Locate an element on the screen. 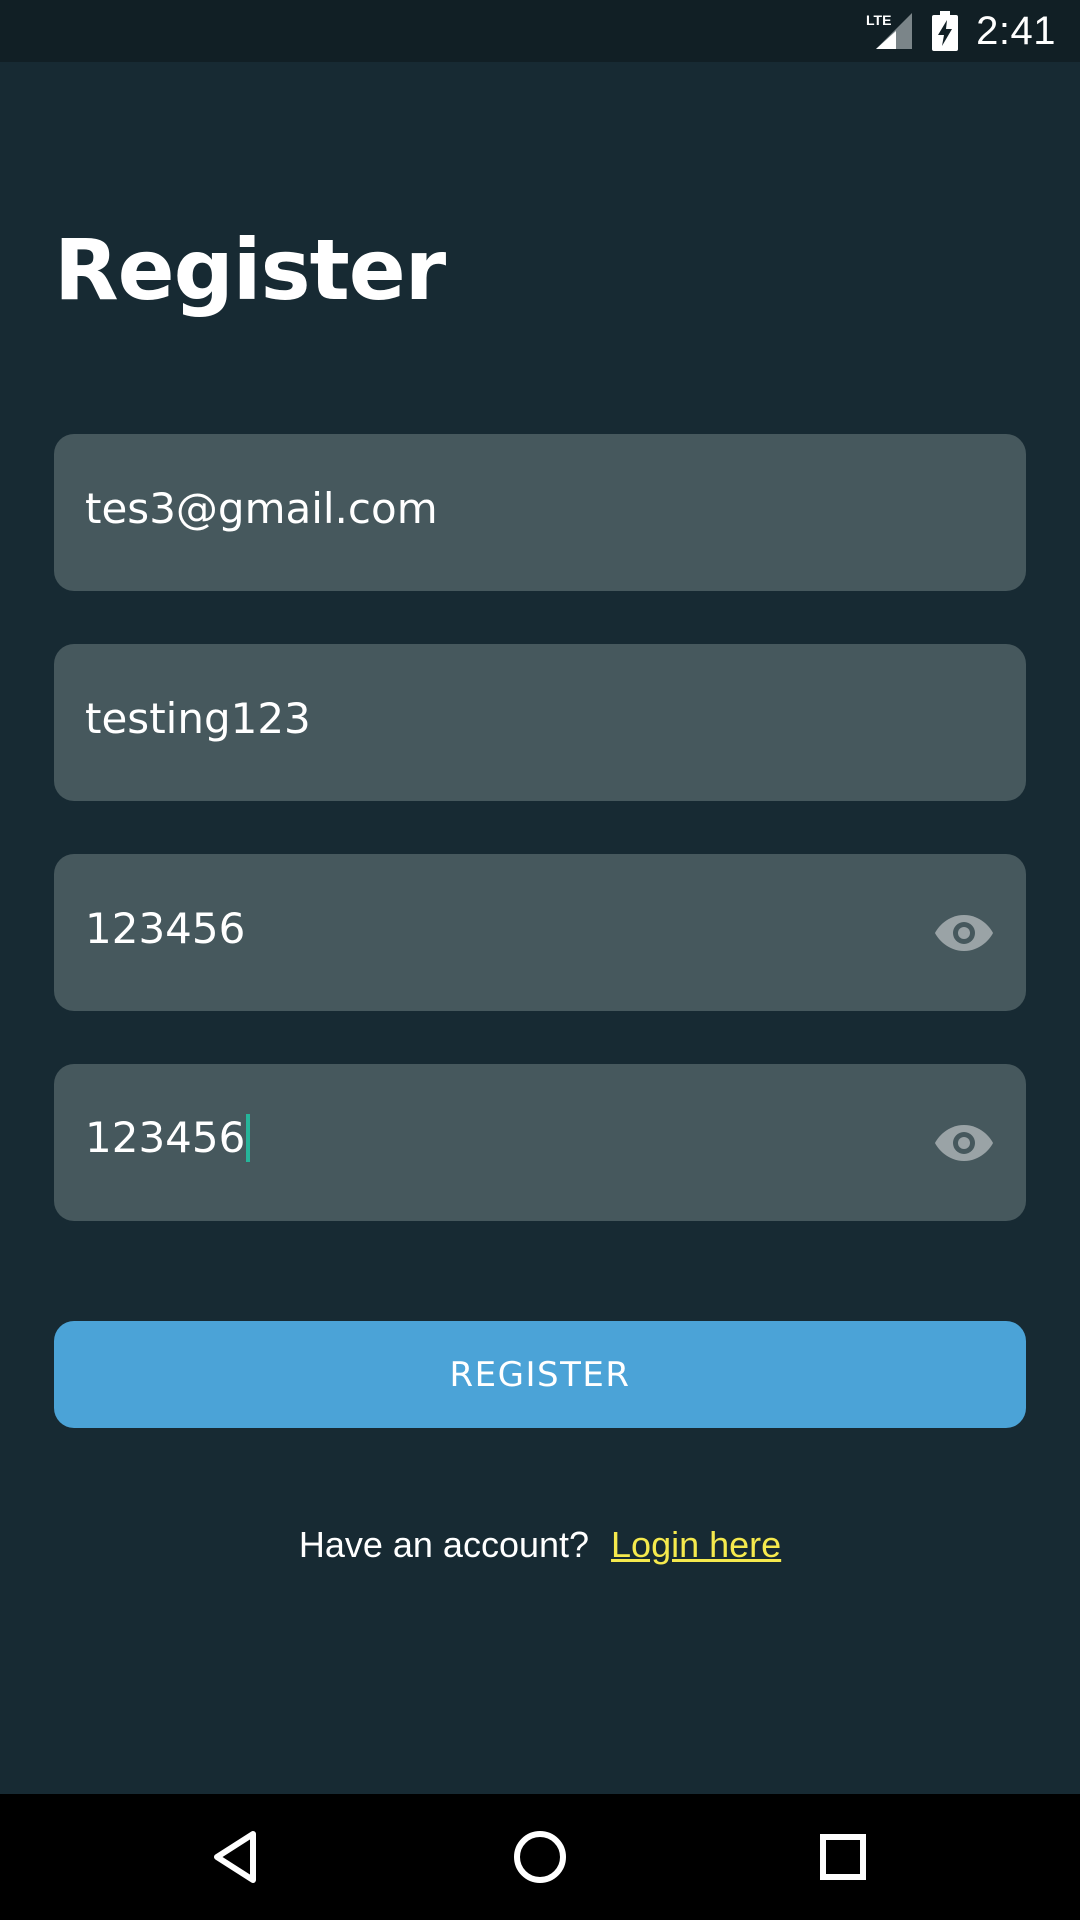  password-field: 123456 is located at coordinates (540, 932).